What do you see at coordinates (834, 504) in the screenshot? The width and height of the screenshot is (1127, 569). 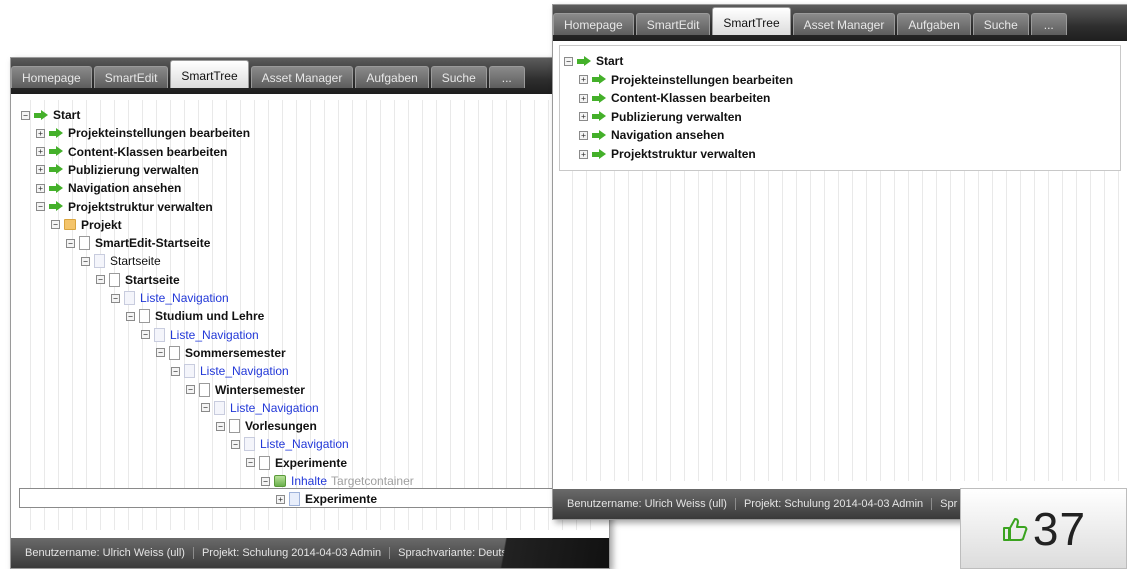 I see `status-project: Projekt: Schulung 2014-04-03 Admin` at bounding box center [834, 504].